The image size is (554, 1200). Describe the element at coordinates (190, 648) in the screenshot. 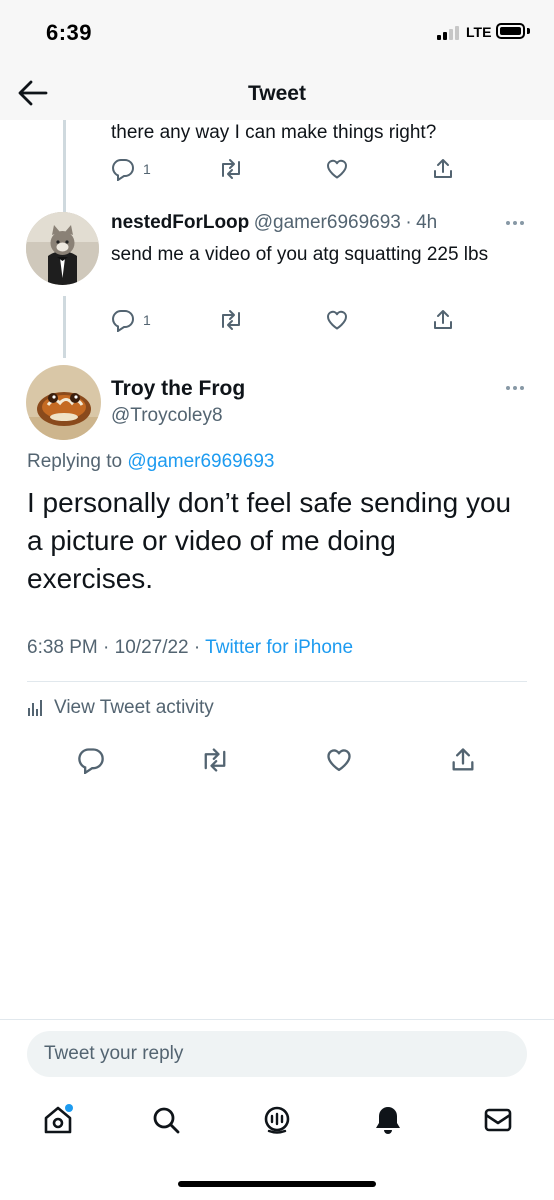

I see `tweet-meta: 6:38 PM · 10/27/22 · Twitter for iPhone` at that location.